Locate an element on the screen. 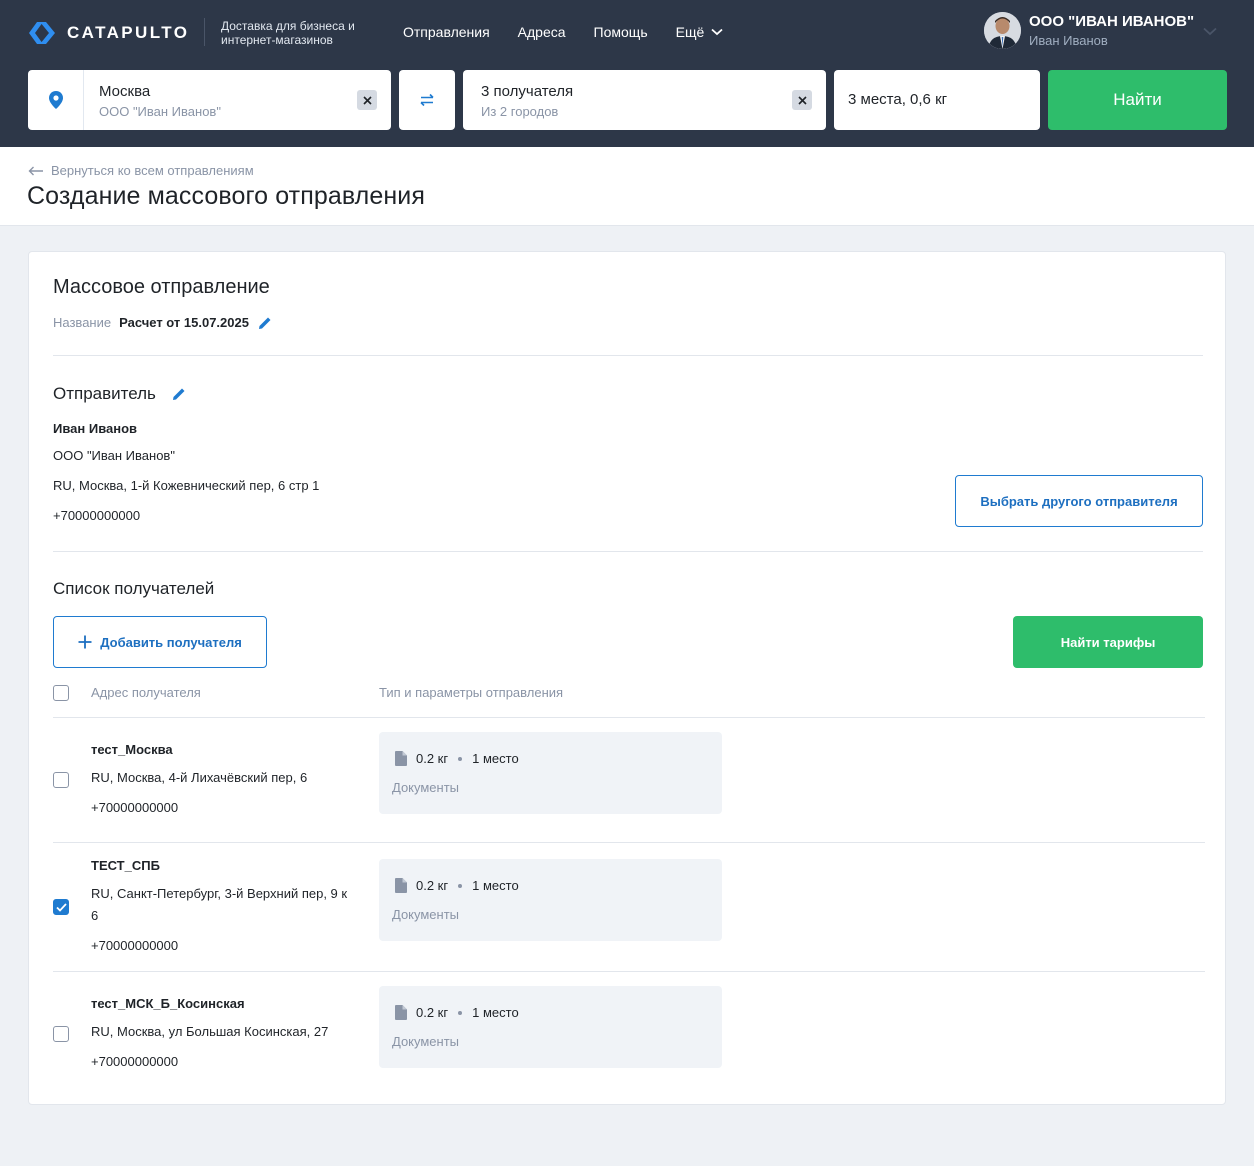  sender-company: ООО "Иван Иванов" is located at coordinates (114, 455).